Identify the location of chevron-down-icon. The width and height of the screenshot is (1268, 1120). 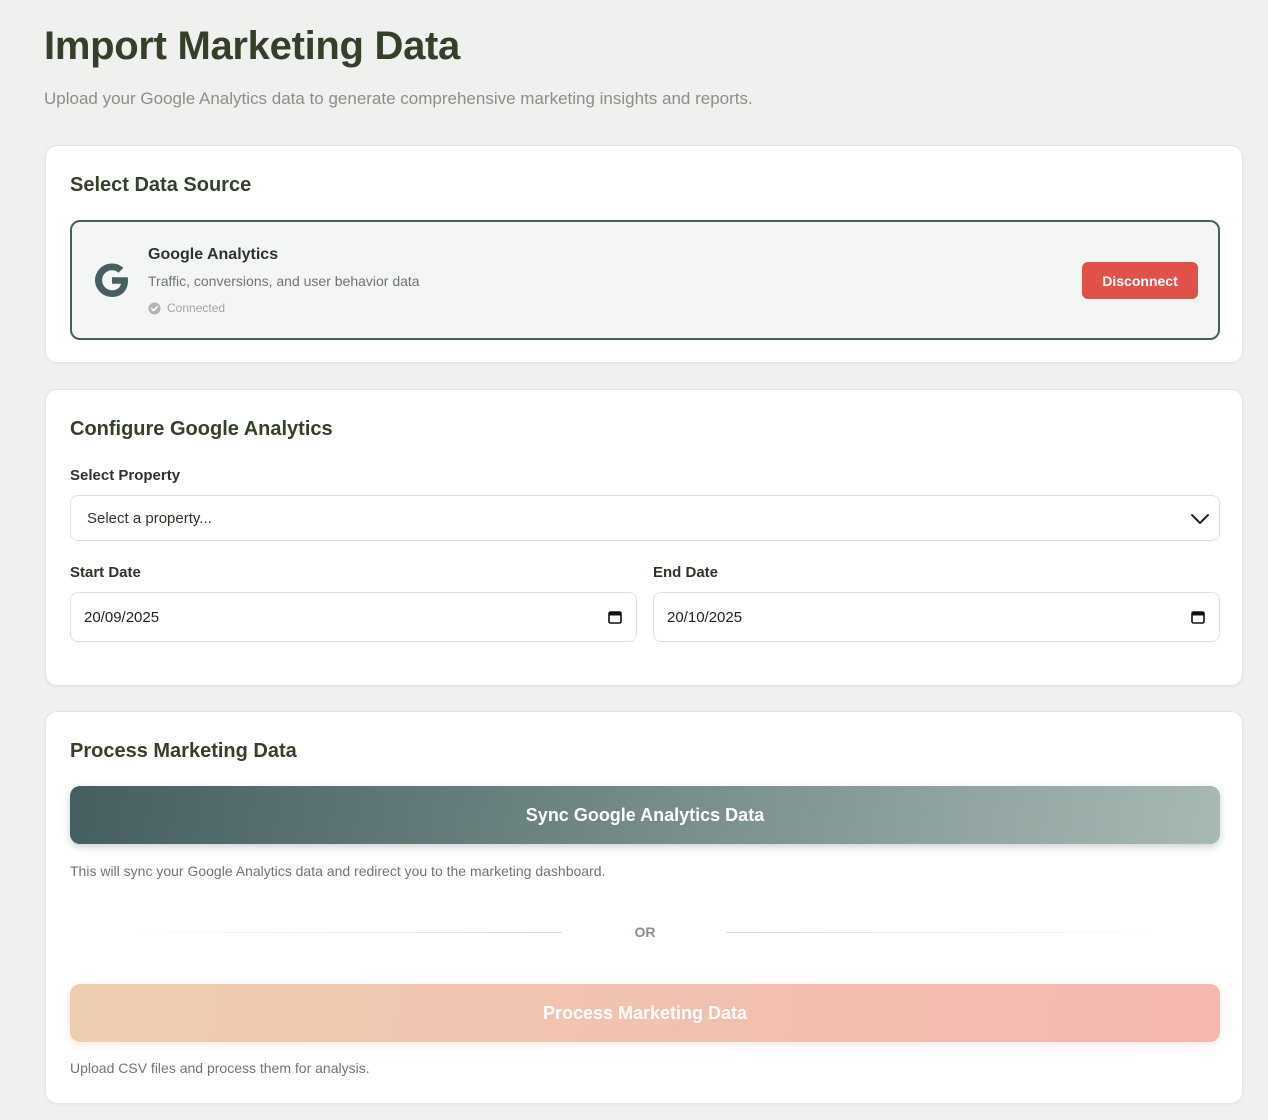
(1200, 519).